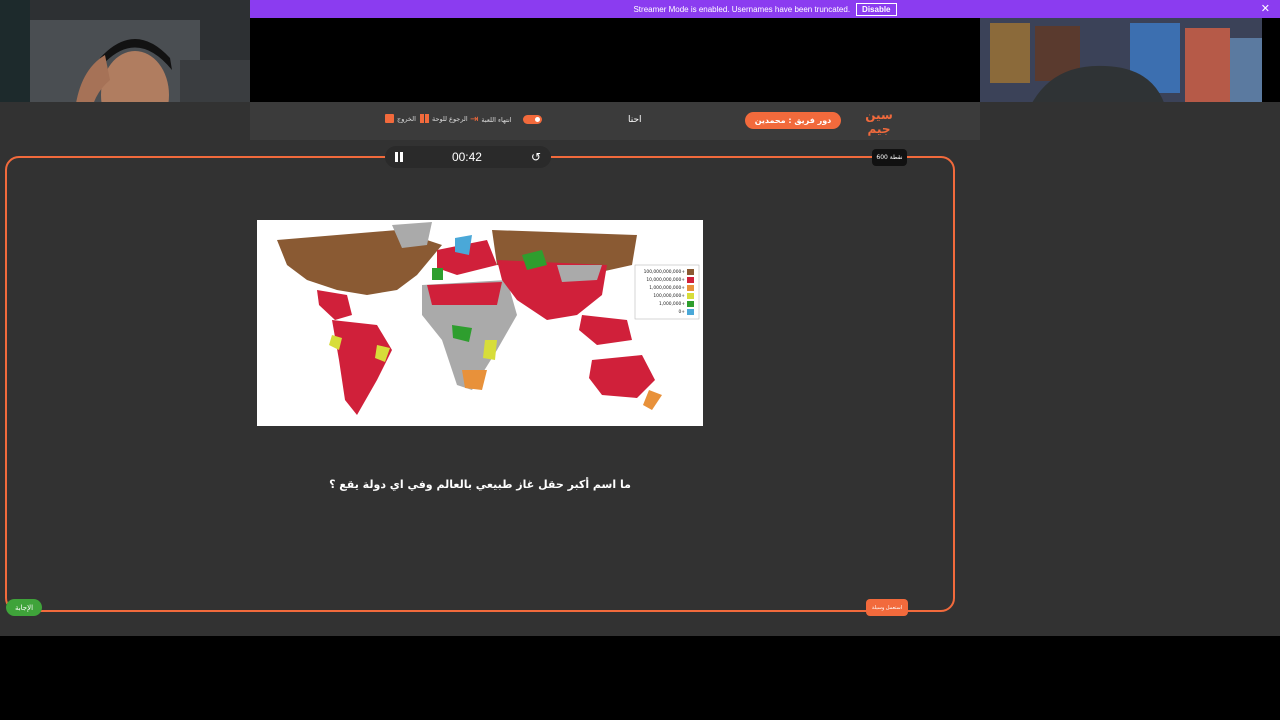 Image resolution: width=1280 pixels, height=720 pixels. I want to click on team-name: احنا, so click(635, 120).